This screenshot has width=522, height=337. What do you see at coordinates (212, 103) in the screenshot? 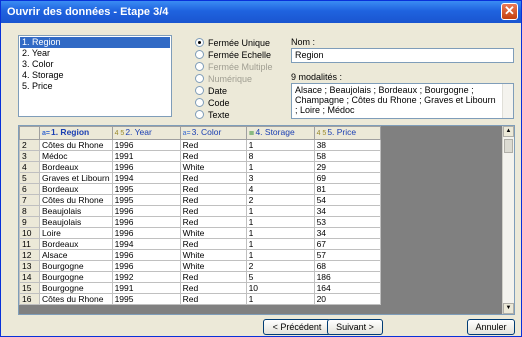
I see `type-radio: Code` at bounding box center [212, 103].